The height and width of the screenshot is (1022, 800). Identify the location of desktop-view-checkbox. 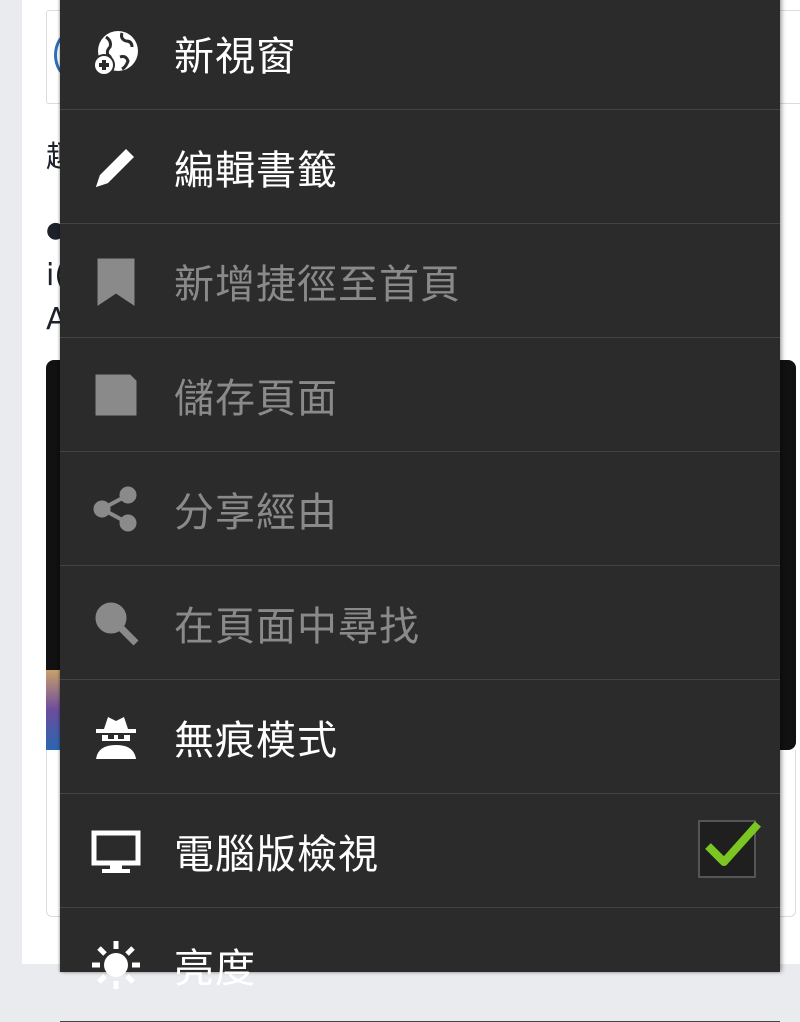
(729, 849).